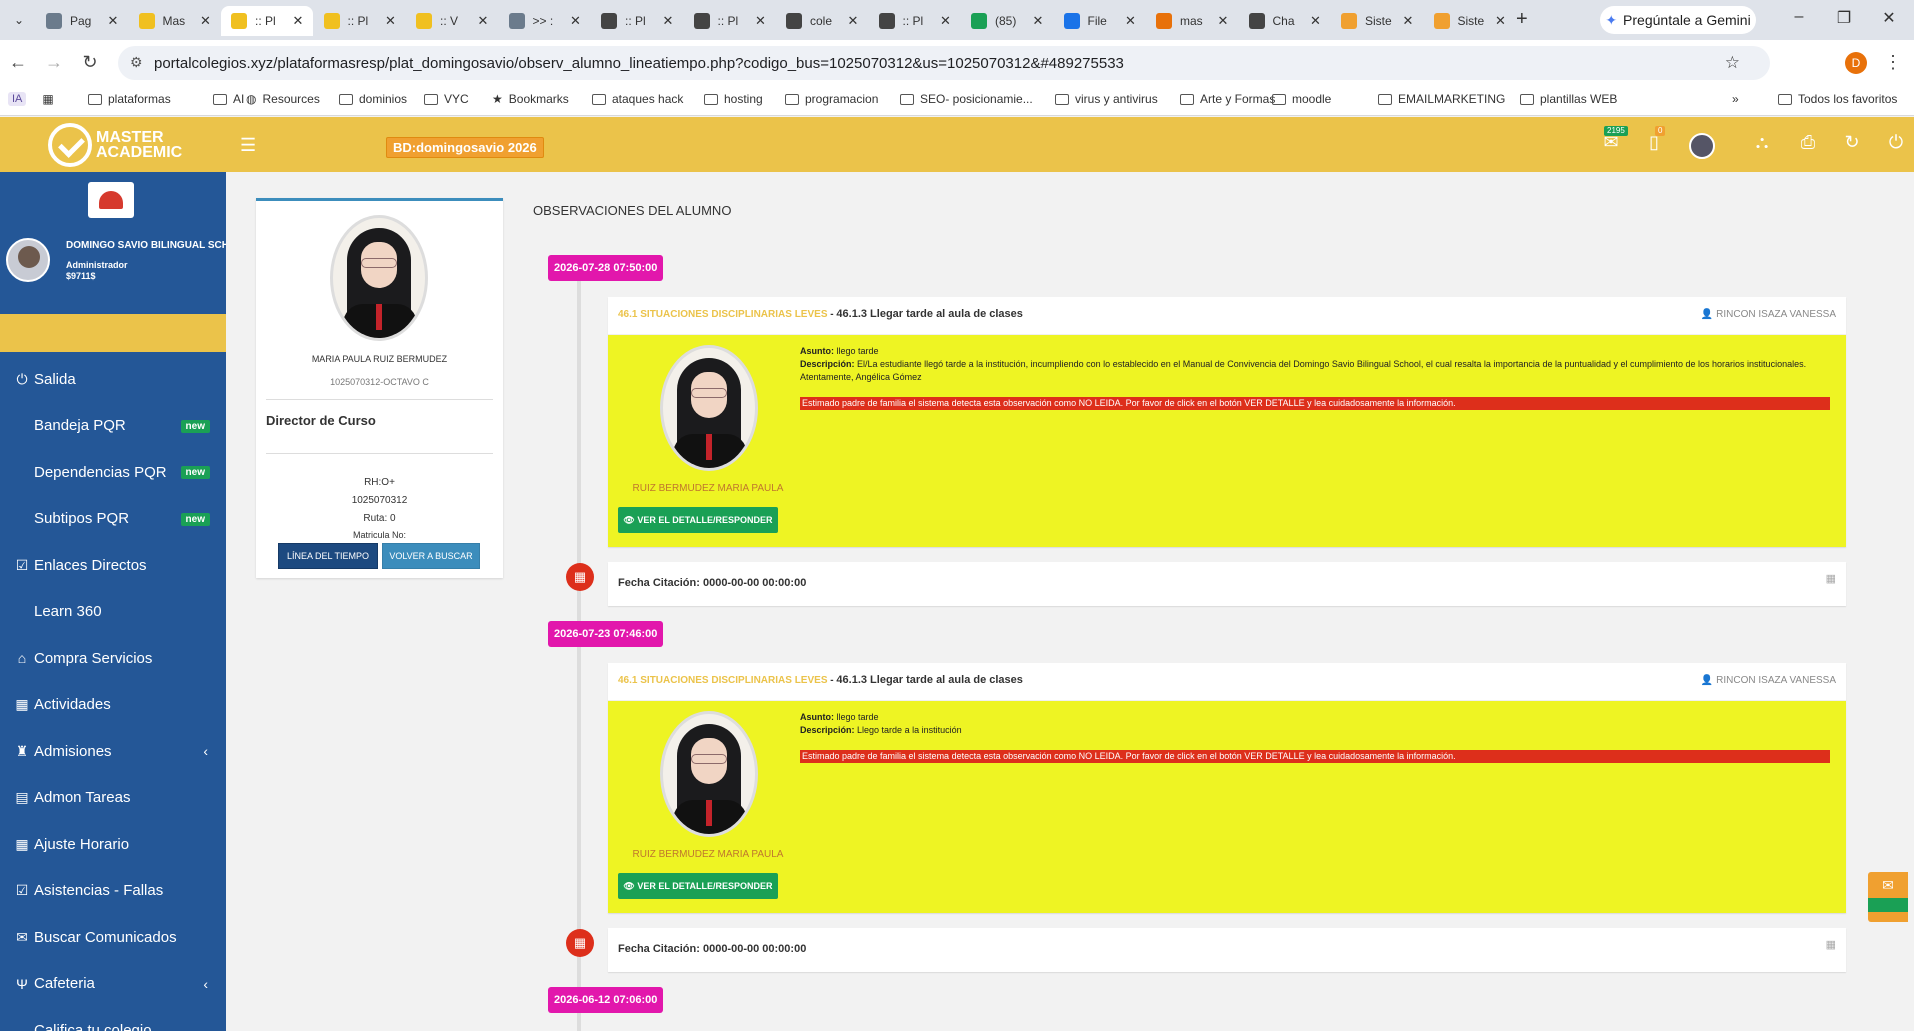  I want to click on tab-search-icon: ⌄, so click(19, 20).